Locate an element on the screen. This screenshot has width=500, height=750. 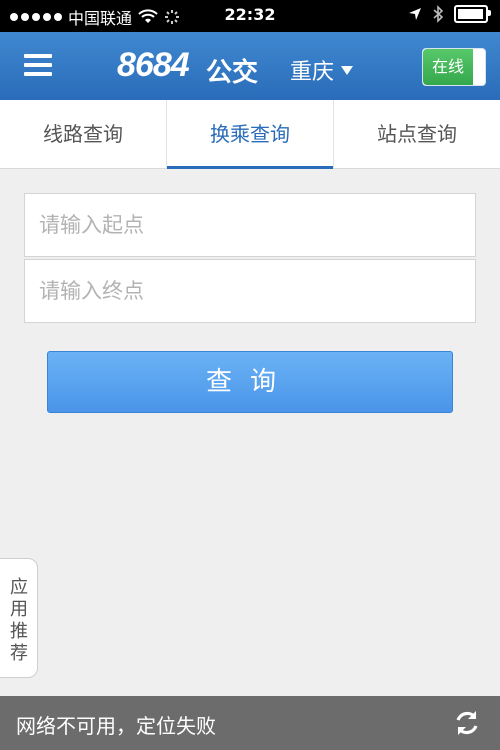
end-field-wrapper is located at coordinates (250, 291).